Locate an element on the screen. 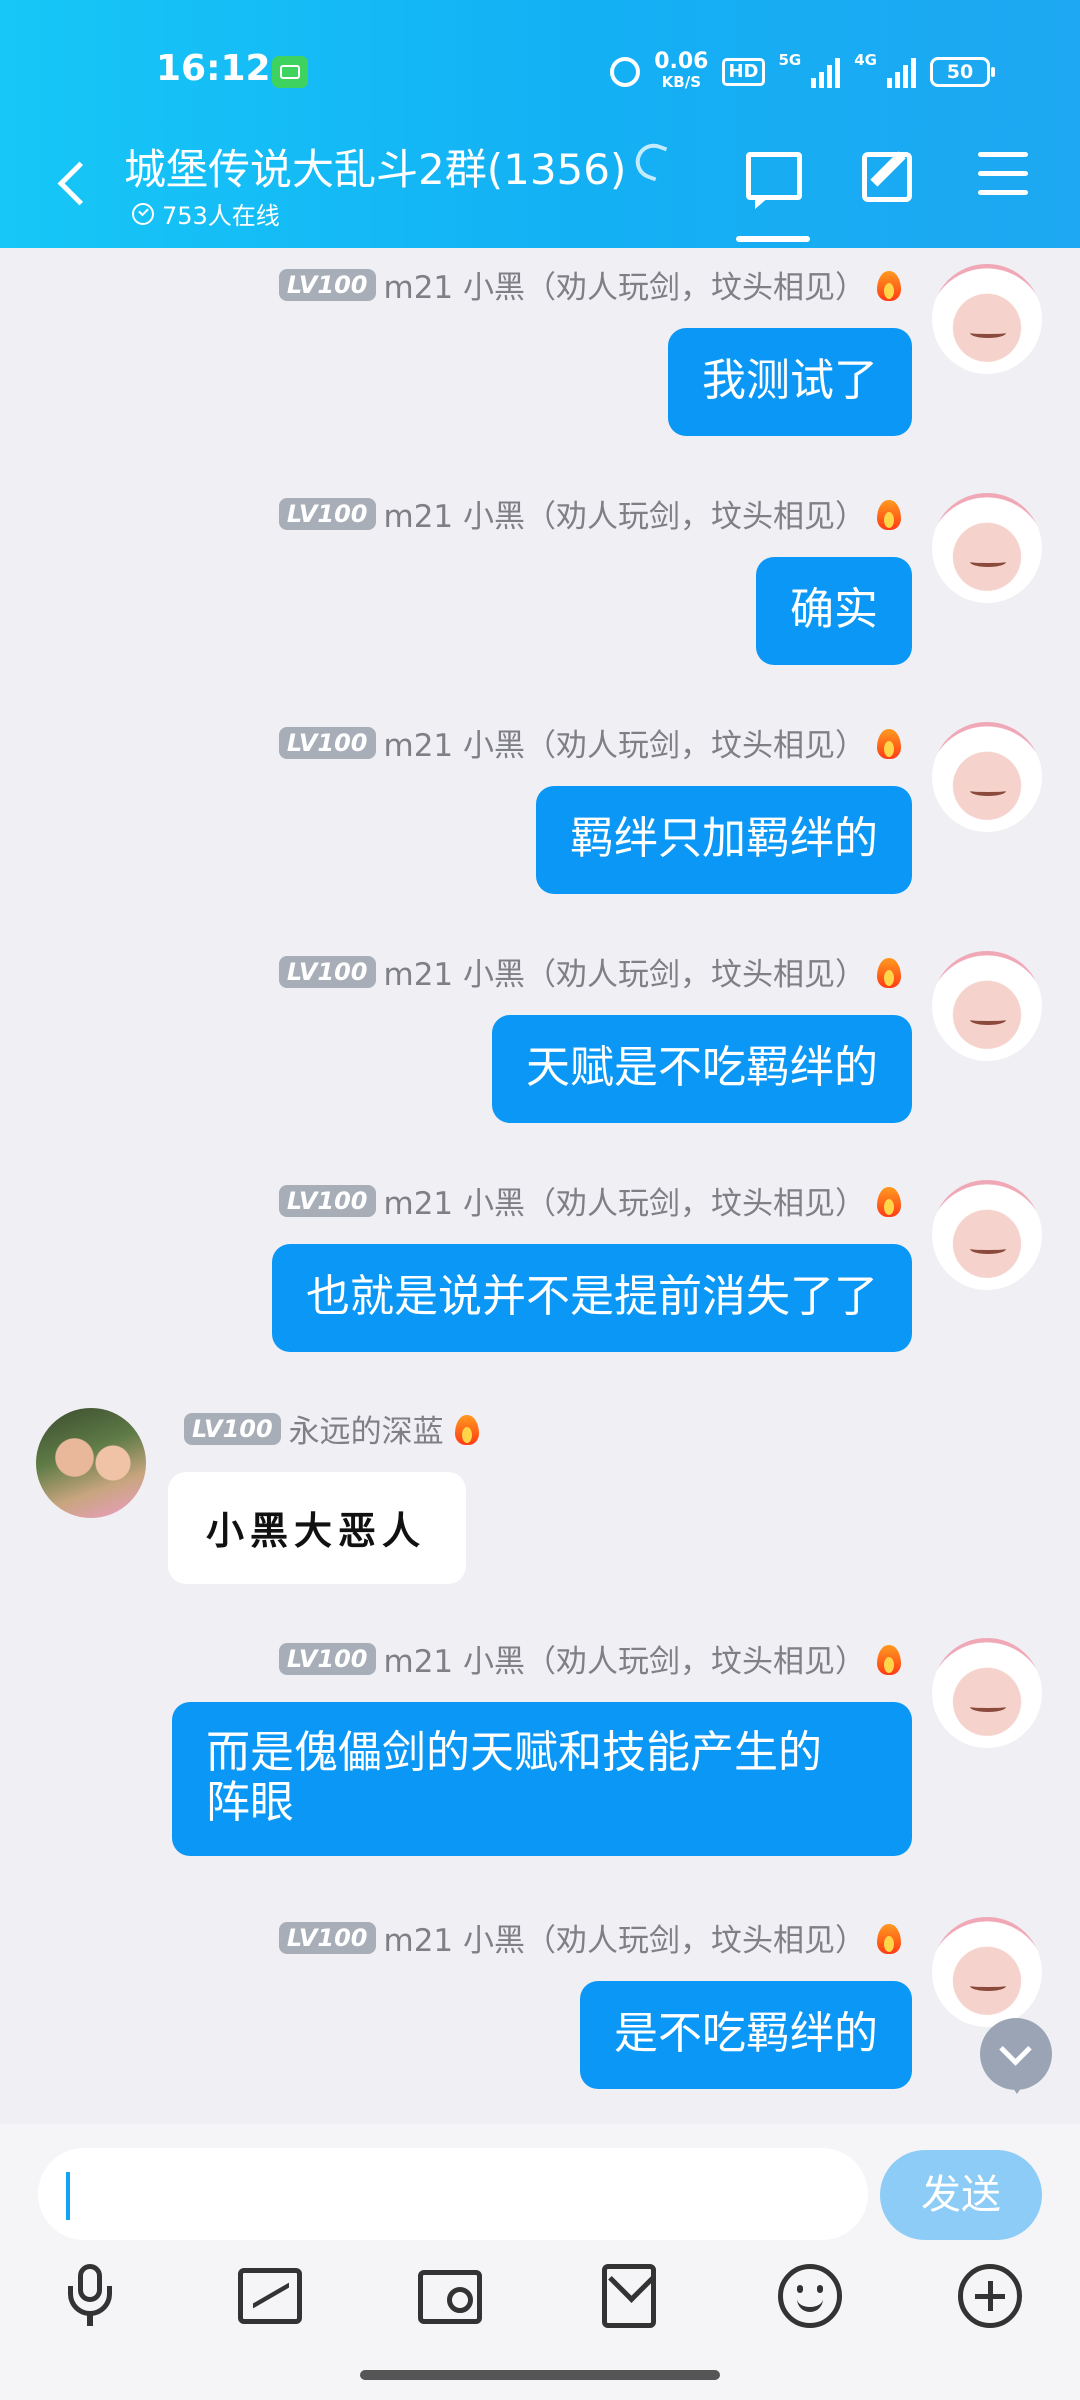  battery-icon: 50 is located at coordinates (962, 72).